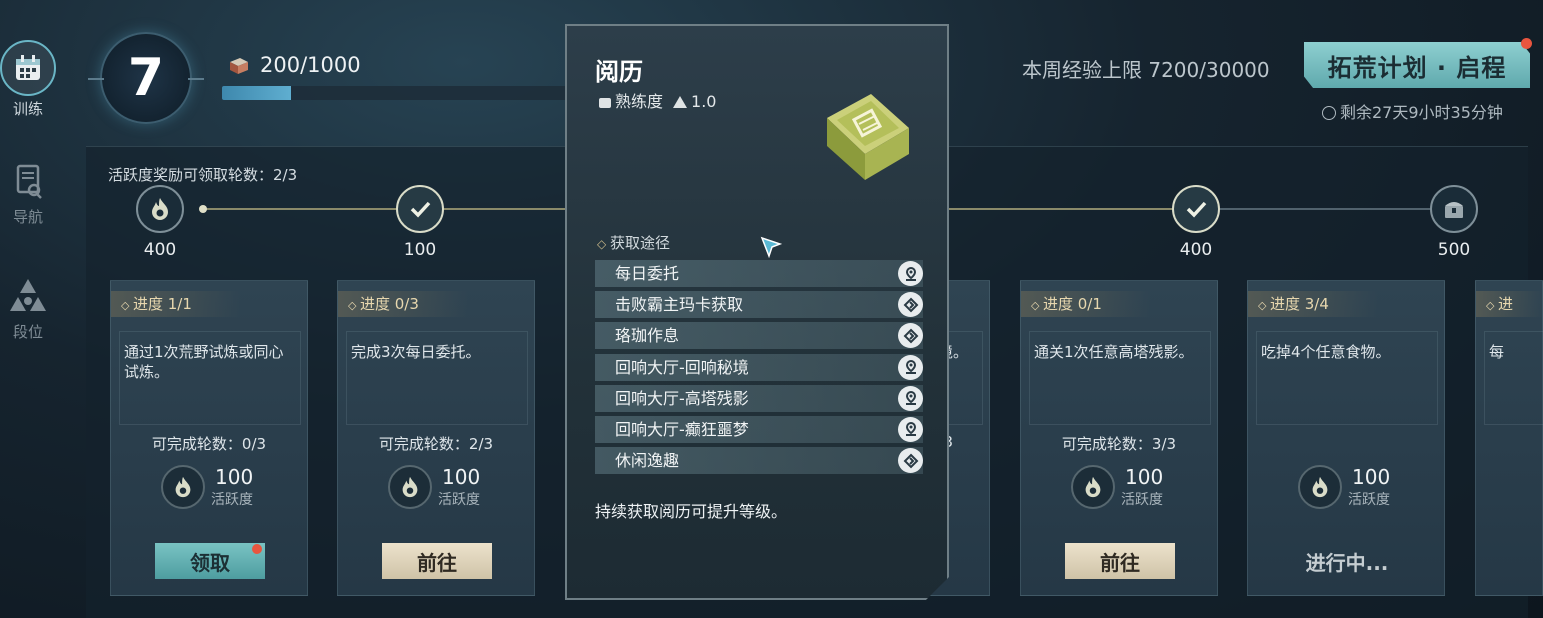 The height and width of the screenshot is (618, 1543). What do you see at coordinates (647, 336) in the screenshot?
I see `source-label: 珞珈作息` at bounding box center [647, 336].